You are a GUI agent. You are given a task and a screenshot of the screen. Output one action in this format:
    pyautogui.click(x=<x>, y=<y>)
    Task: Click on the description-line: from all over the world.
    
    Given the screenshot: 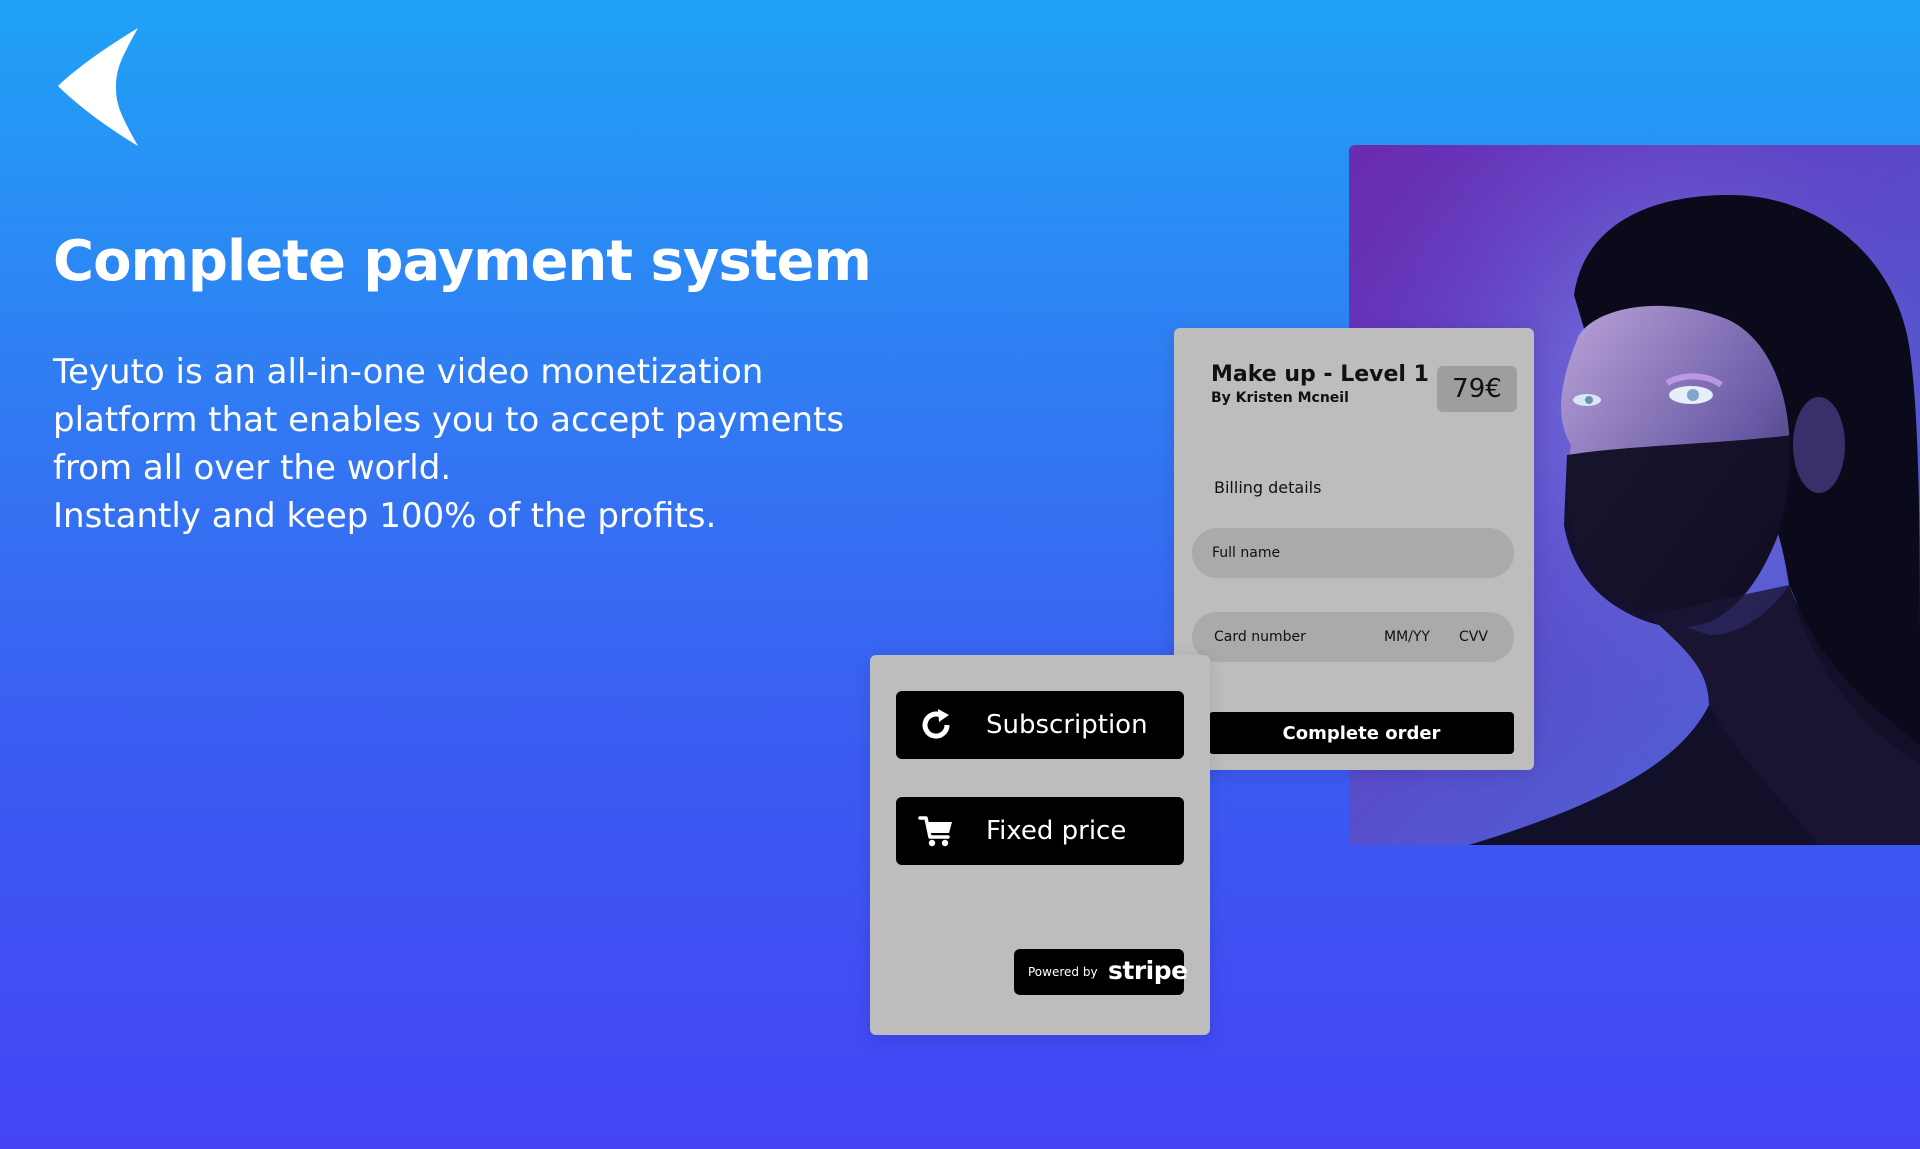 What is the action you would take?
    pyautogui.click(x=252, y=468)
    